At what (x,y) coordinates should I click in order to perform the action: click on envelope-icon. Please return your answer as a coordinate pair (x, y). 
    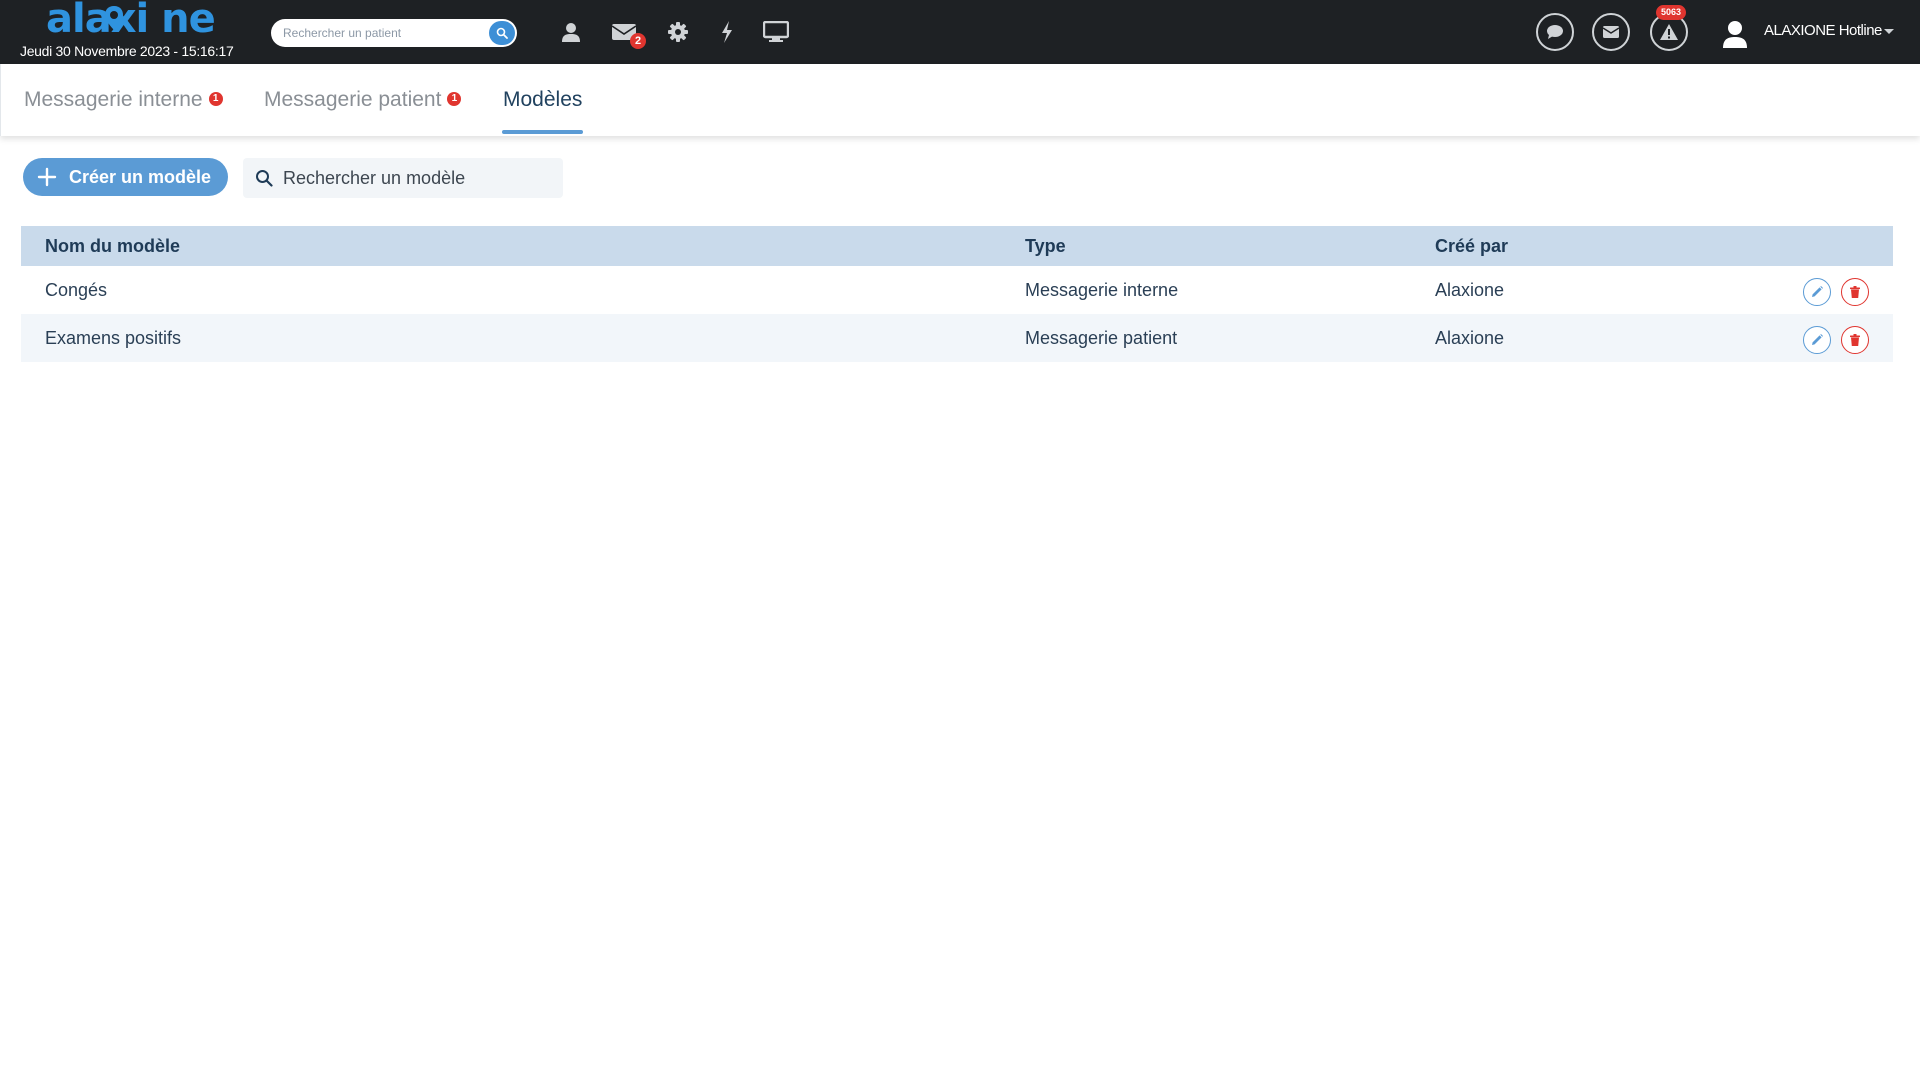
    Looking at the image, I should click on (1611, 32).